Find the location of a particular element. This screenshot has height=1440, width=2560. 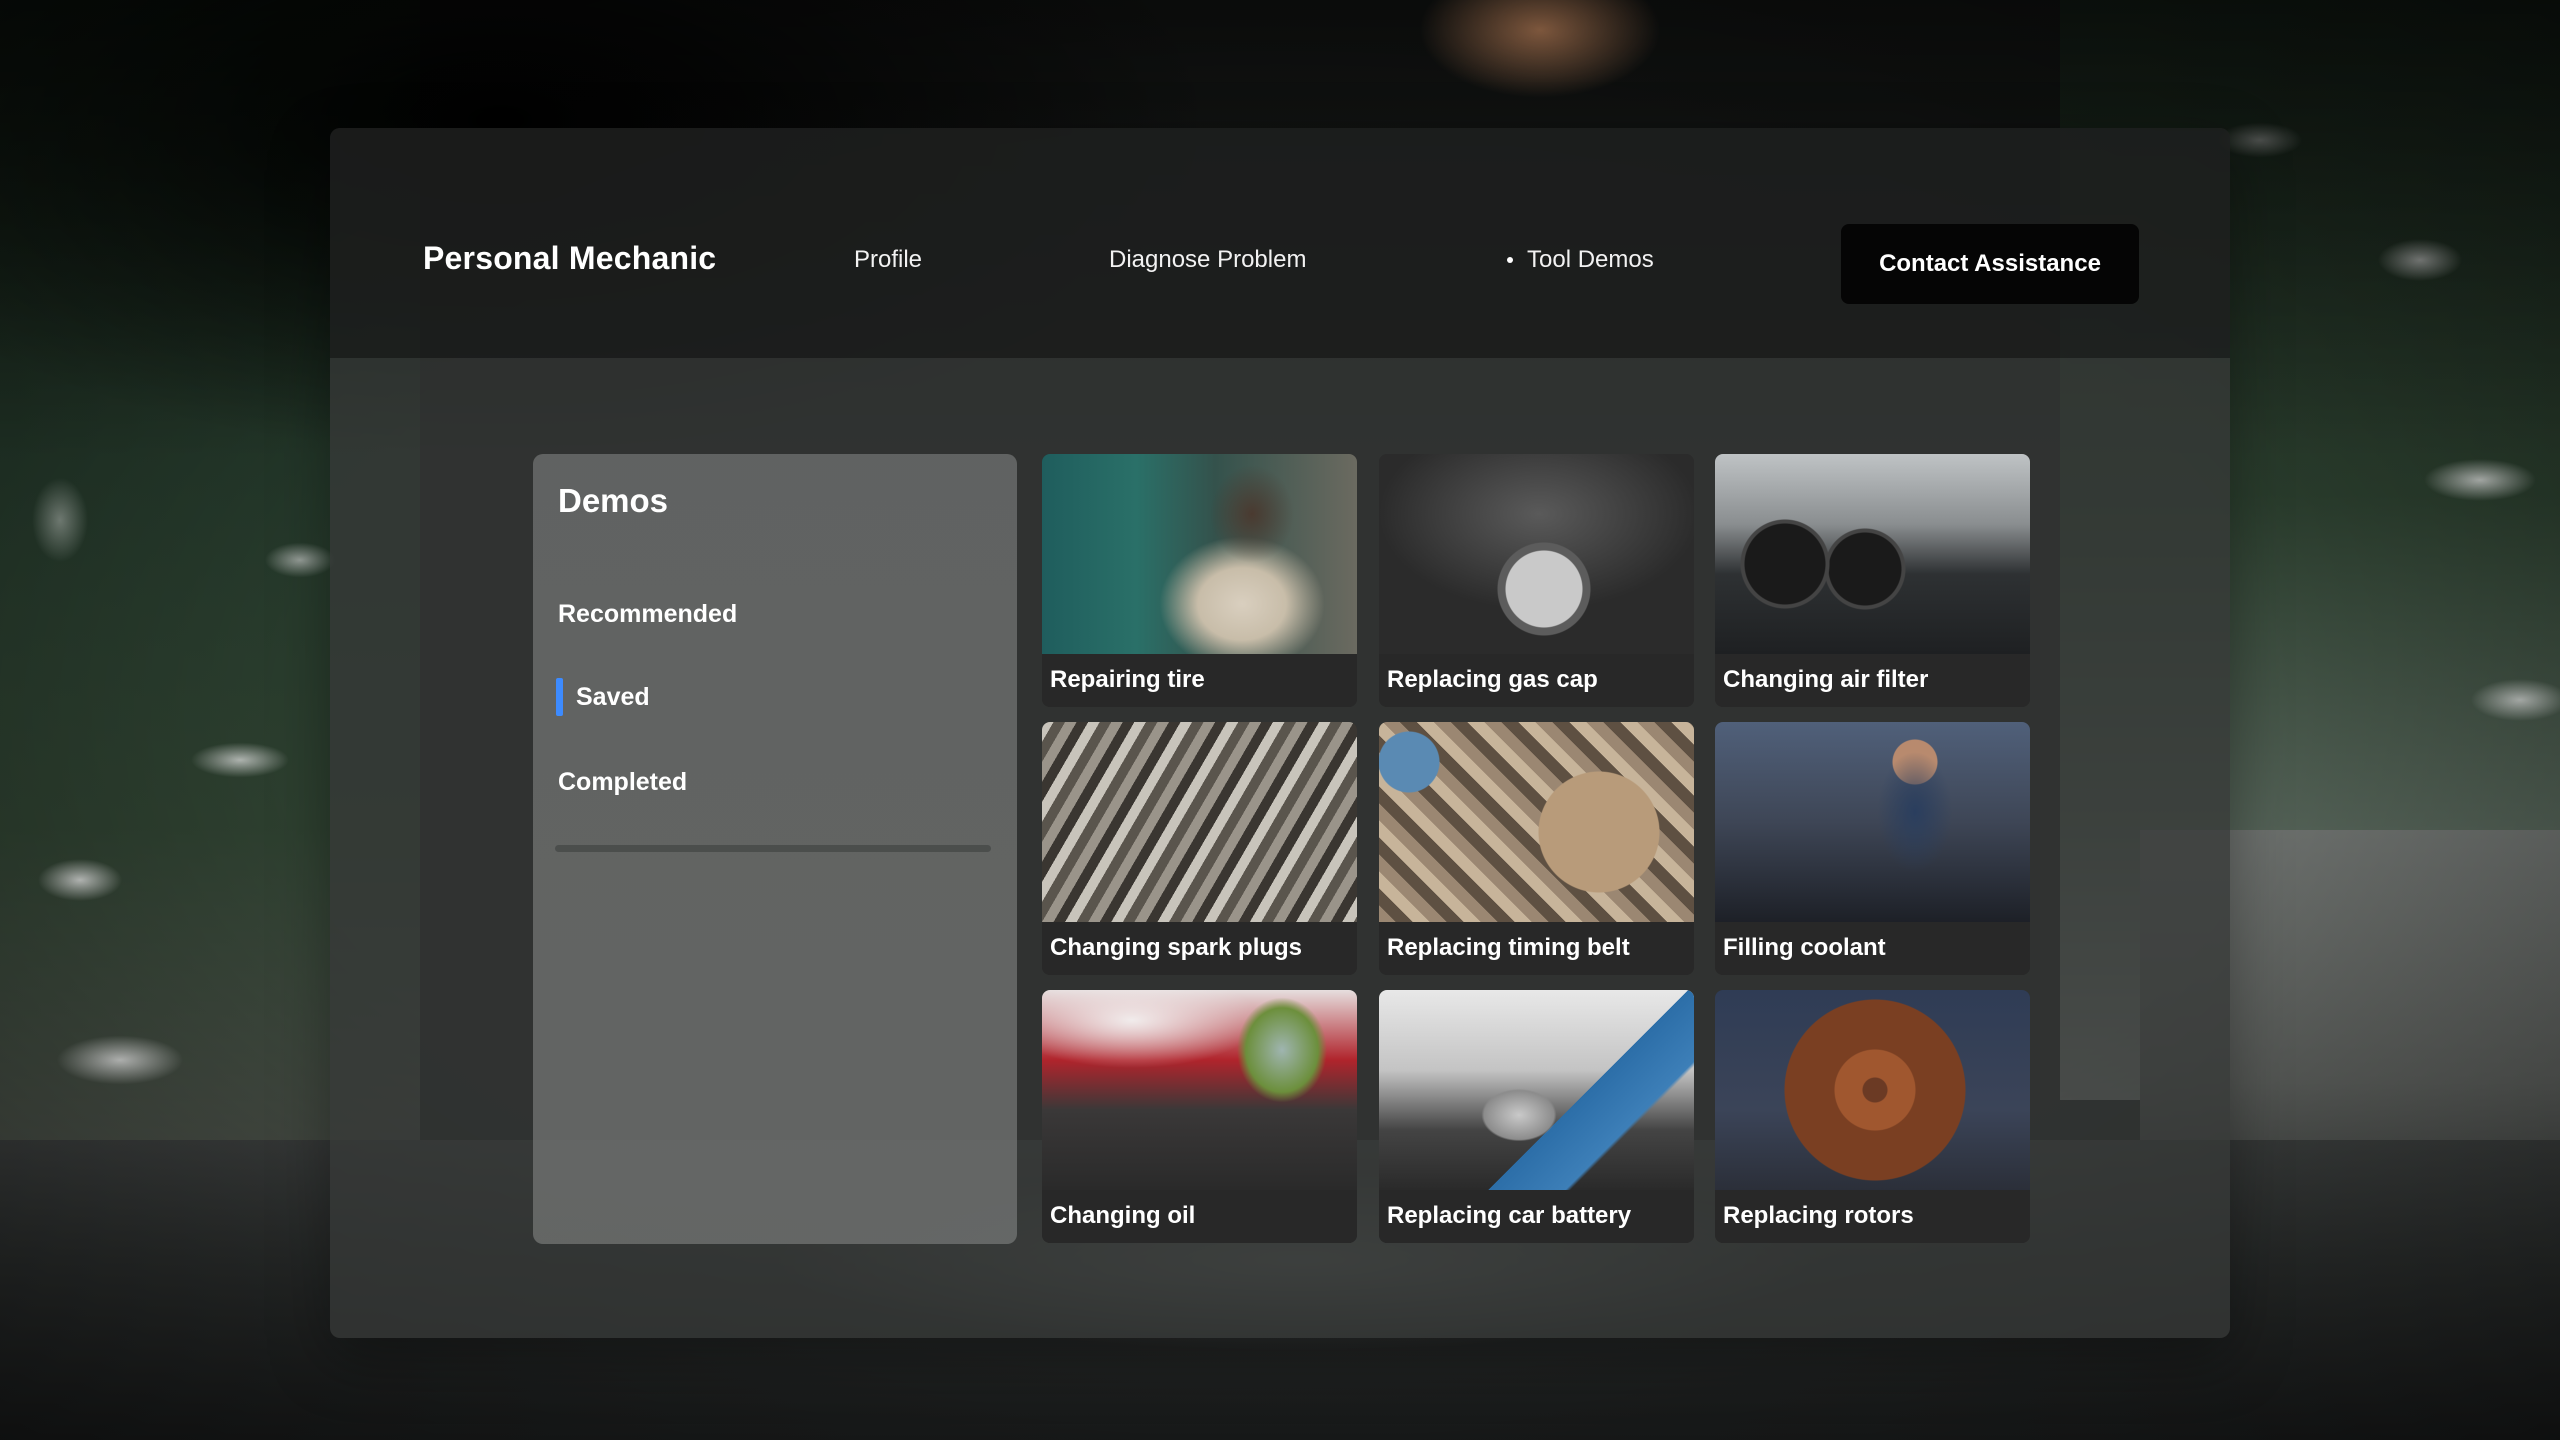

demo-card-replacing-gas-cap: Replacing gas cap is located at coordinates (1536, 580).